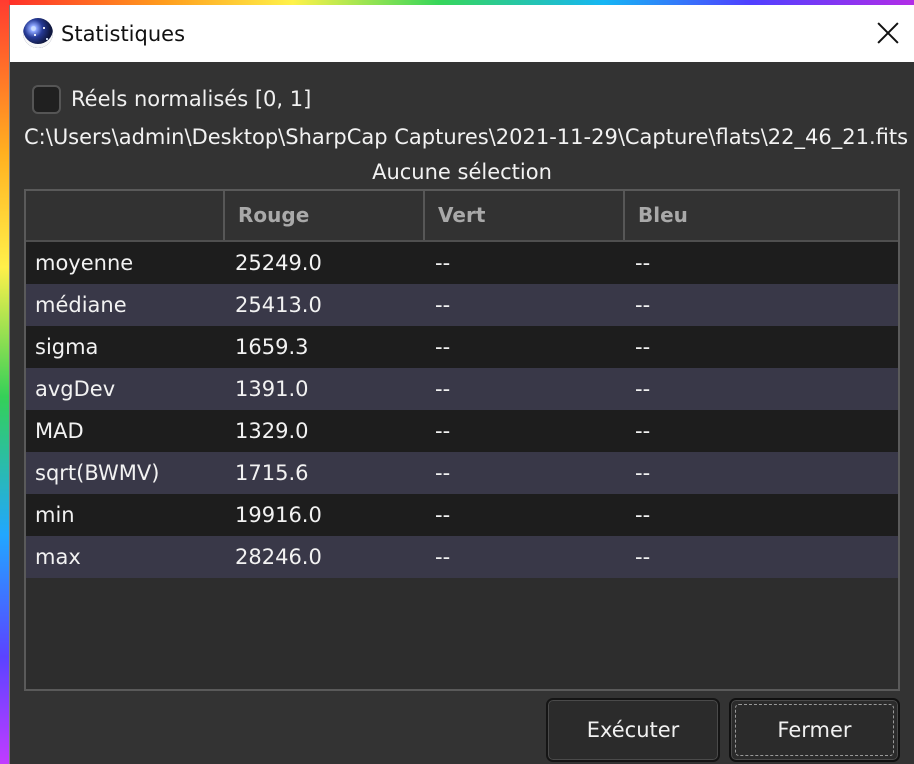 This screenshot has height=764, width=914. Describe the element at coordinates (272, 473) in the screenshot. I see `red-value: 1715.6` at that location.